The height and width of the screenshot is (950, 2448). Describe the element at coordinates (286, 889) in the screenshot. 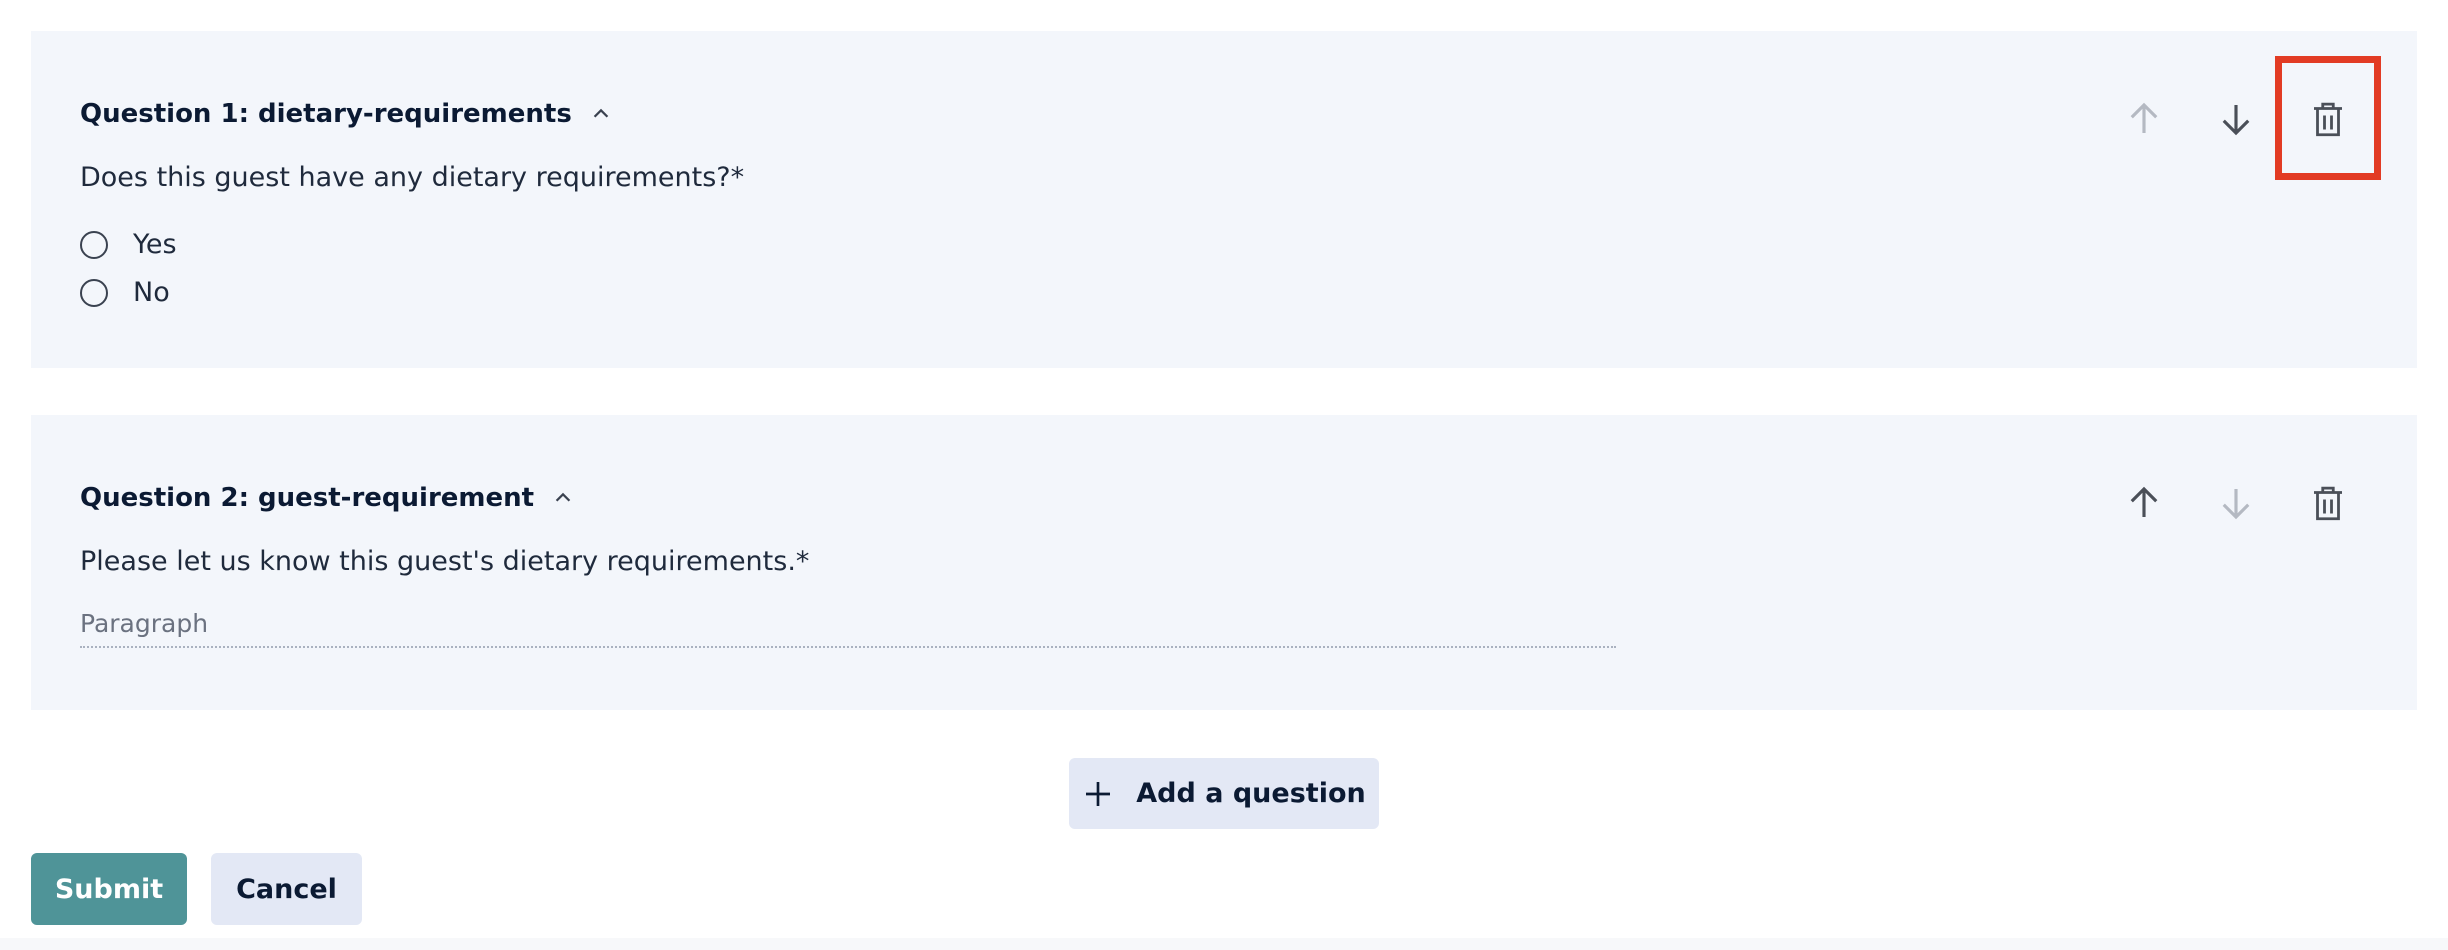

I see `cancel-button: Cancel` at that location.